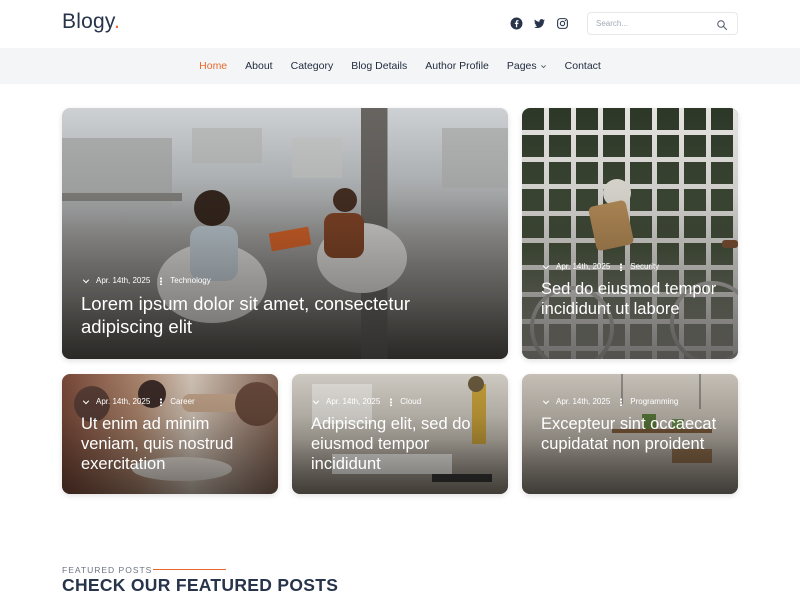  What do you see at coordinates (312, 66) in the screenshot?
I see `nav-item-category: Category` at bounding box center [312, 66].